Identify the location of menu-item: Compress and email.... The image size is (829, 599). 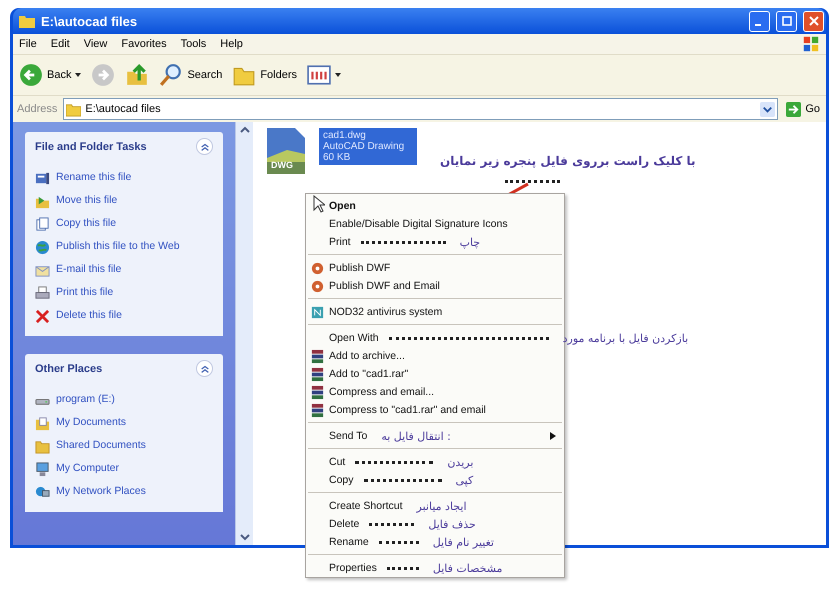
(372, 392).